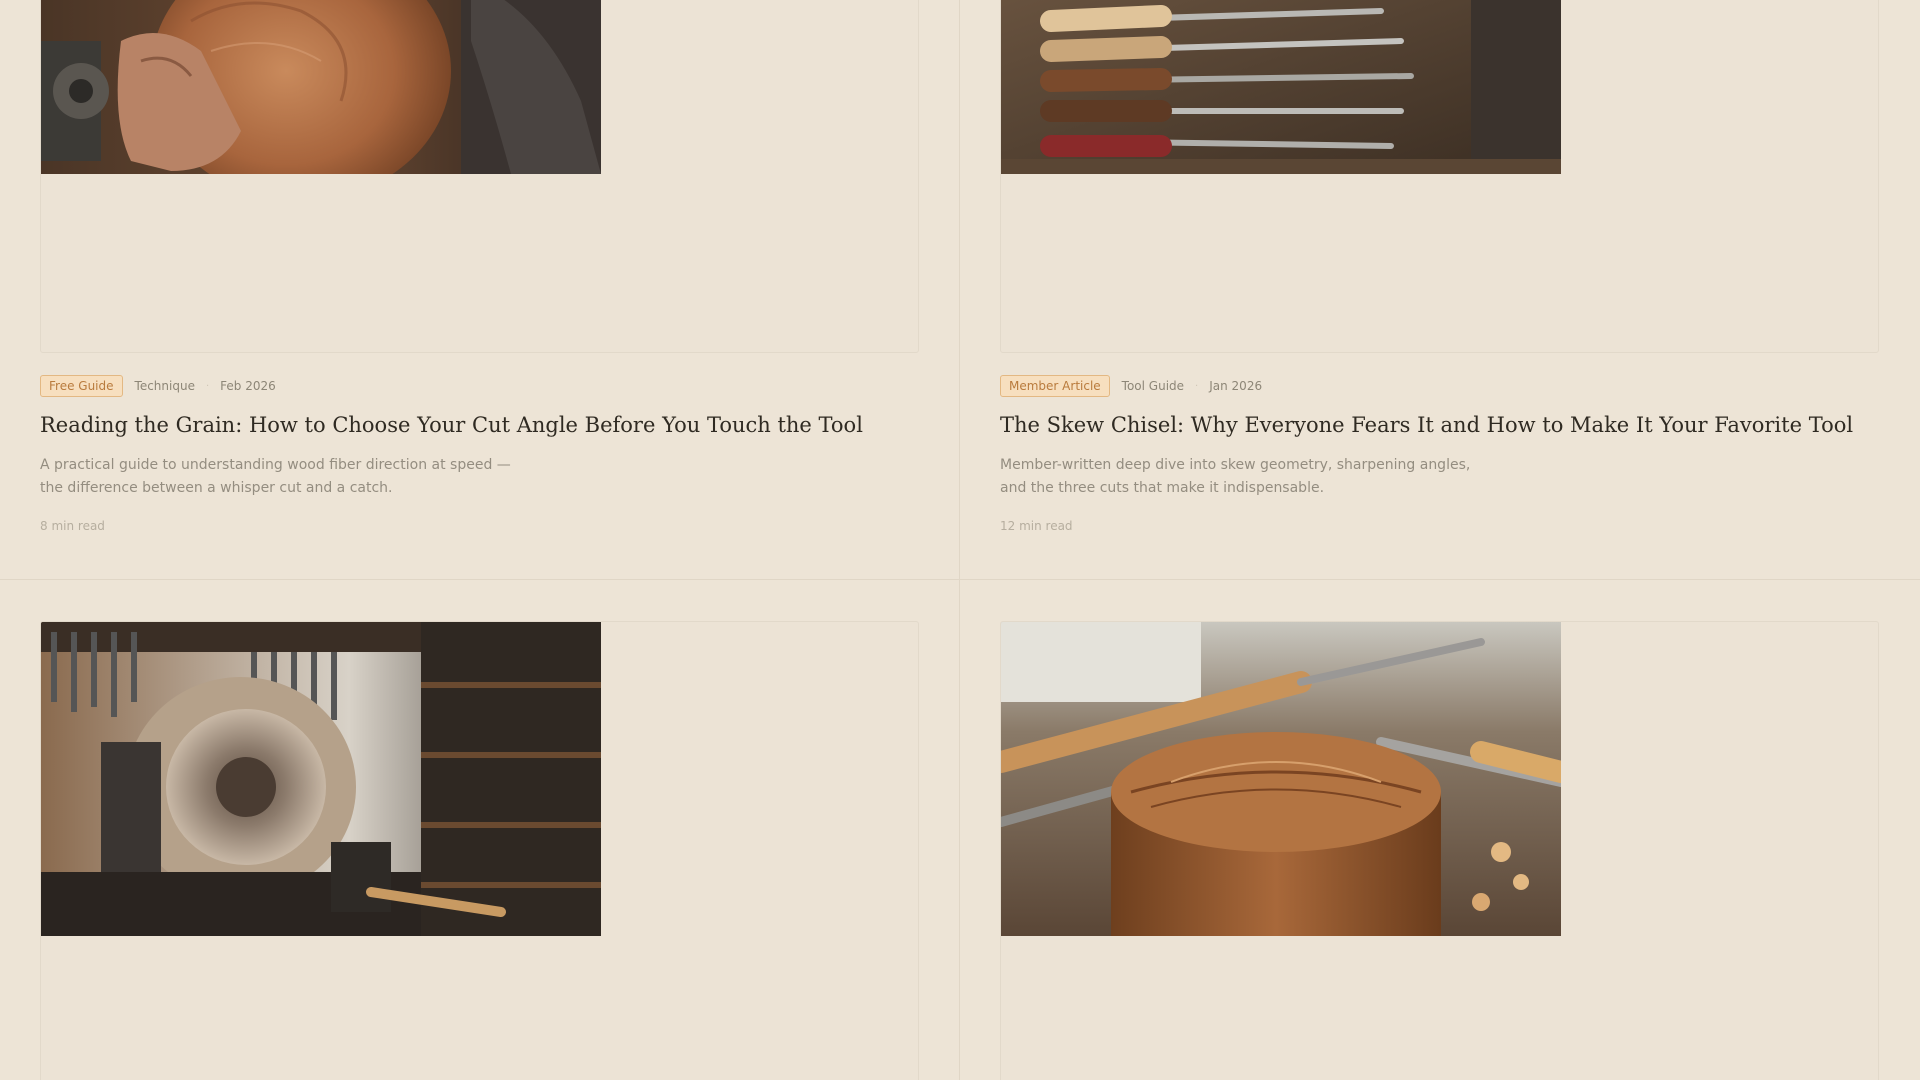 Image resolution: width=1920 pixels, height=1080 pixels. Describe the element at coordinates (1036, 526) in the screenshot. I see `read-time: 12 min read` at that location.